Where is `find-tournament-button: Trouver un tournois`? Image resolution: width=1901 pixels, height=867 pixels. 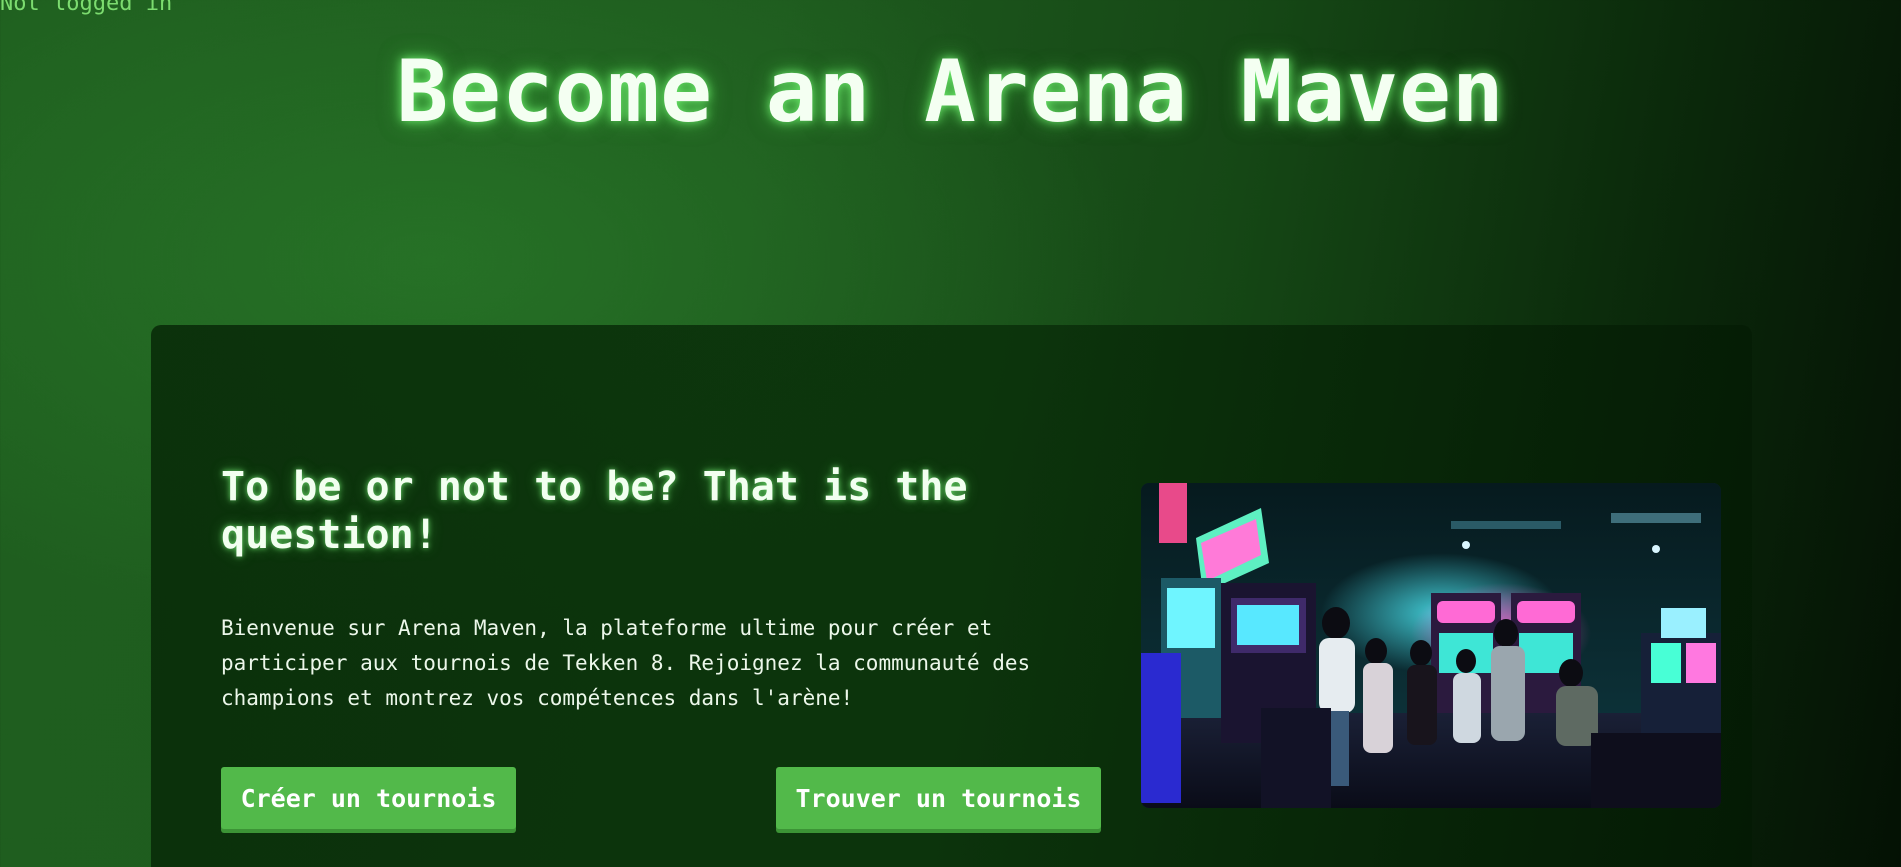
find-tournament-button: Trouver un tournois is located at coordinates (938, 798).